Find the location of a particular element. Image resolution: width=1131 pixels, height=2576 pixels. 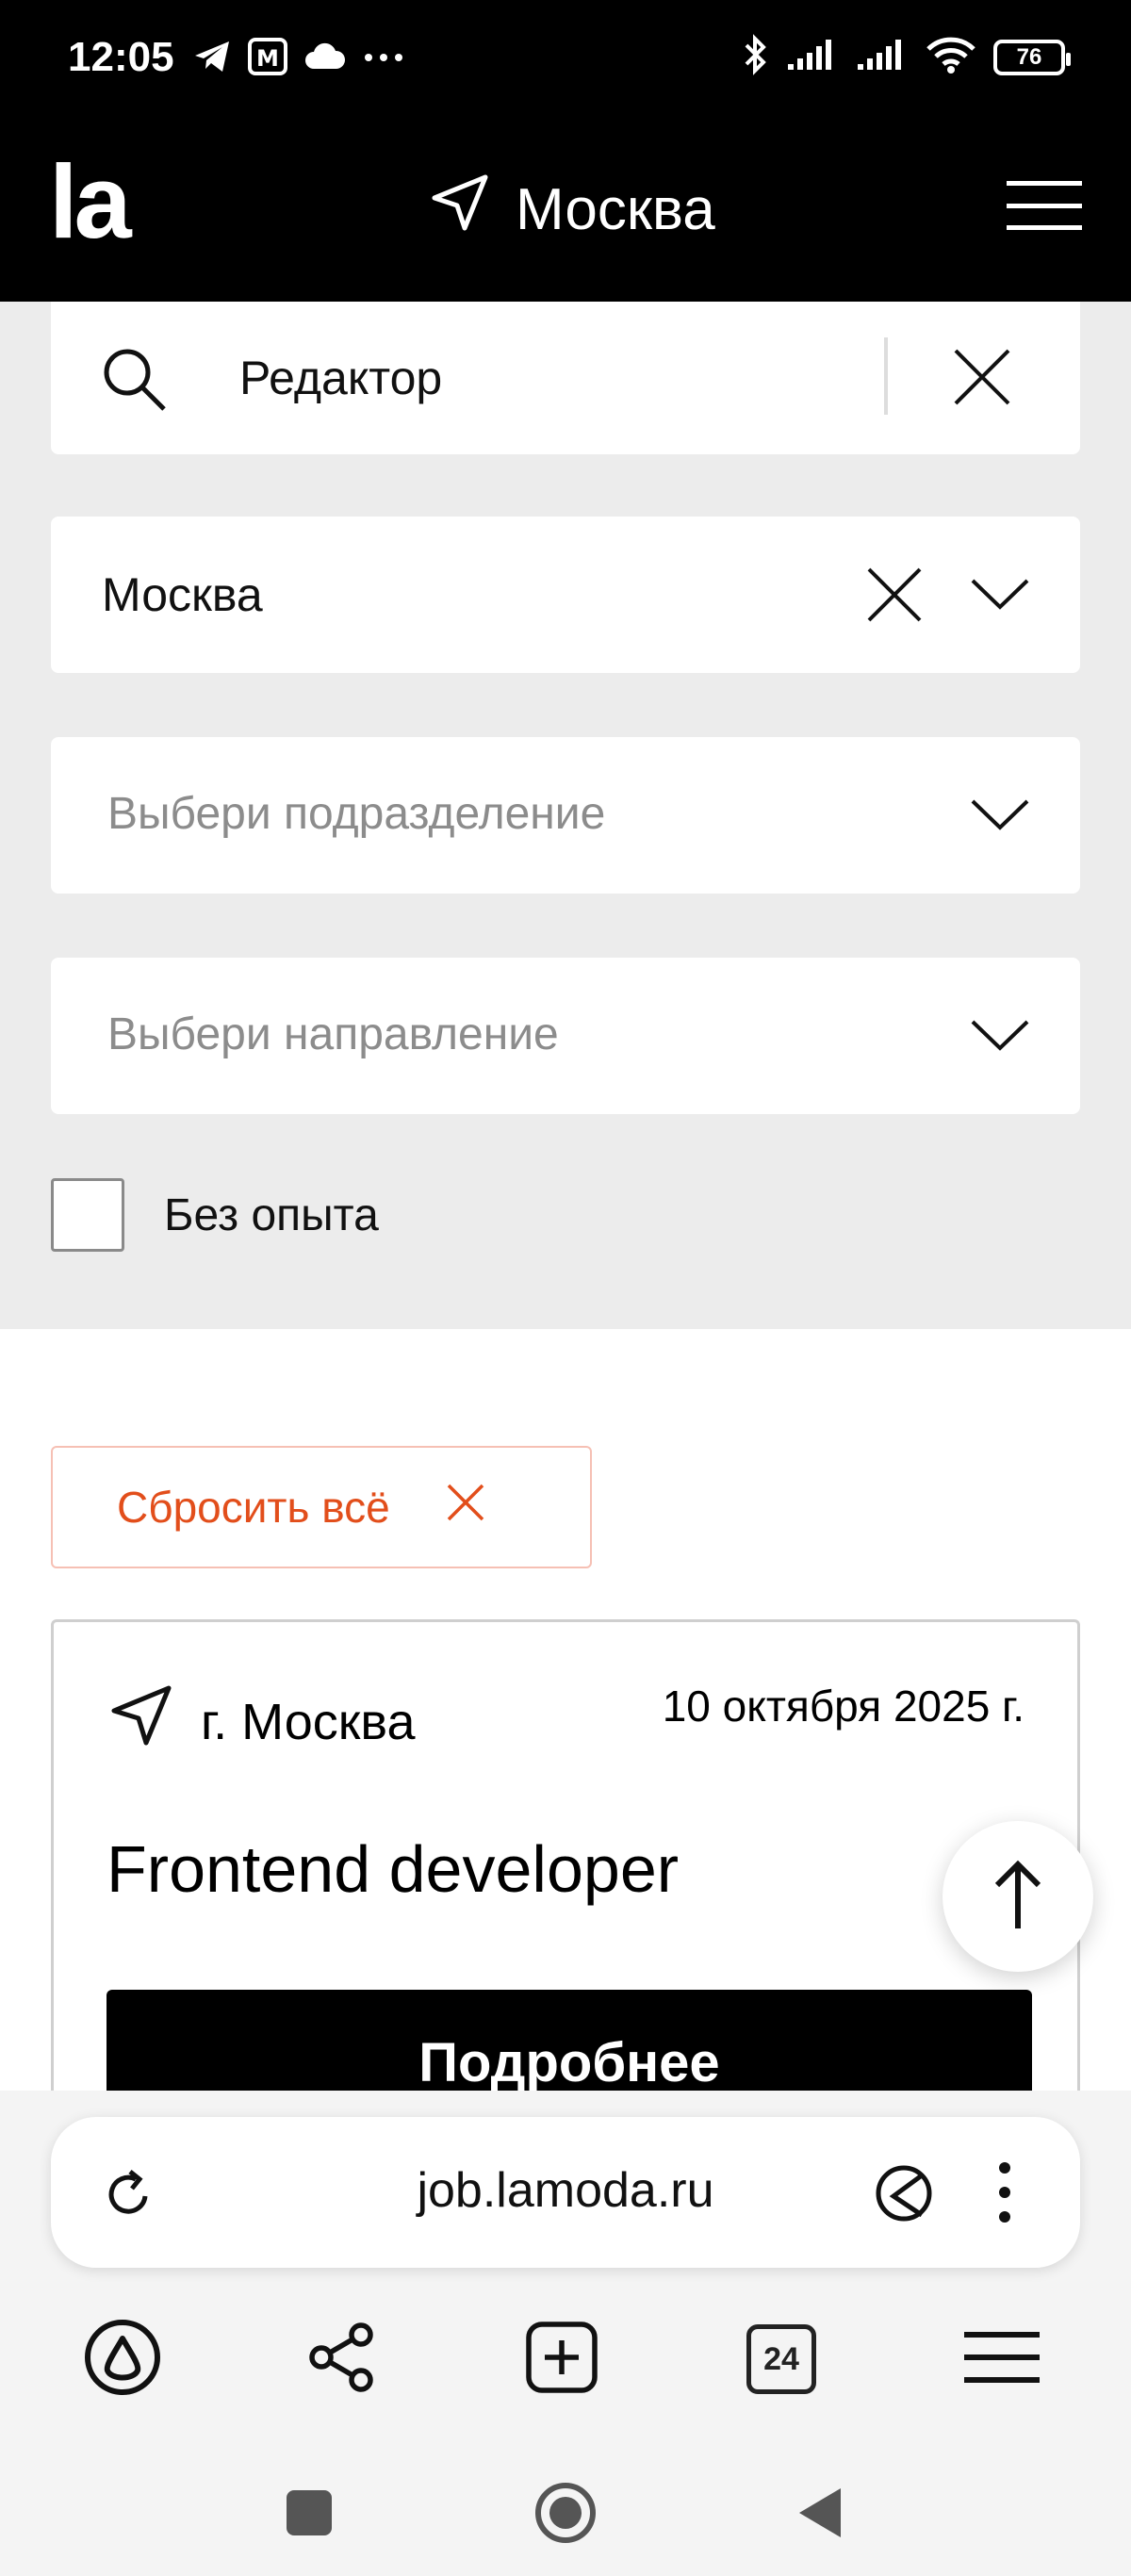

site-header: la Москва is located at coordinates (566, 212).